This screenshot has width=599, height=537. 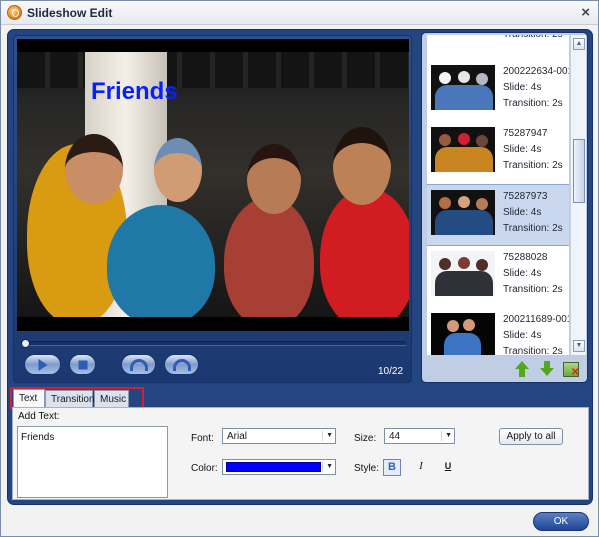 I want to click on rotate-right-icon, so click(x=181, y=364).